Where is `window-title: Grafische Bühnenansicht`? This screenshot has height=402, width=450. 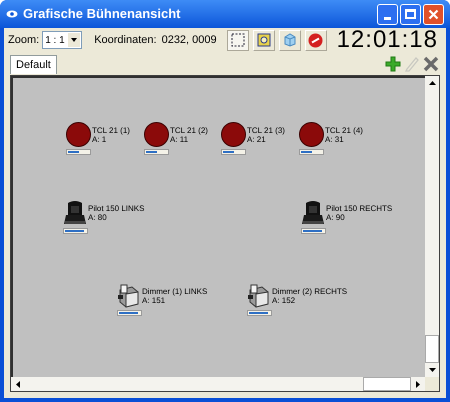
window-title: Grafische Bühnenansicht is located at coordinates (101, 14).